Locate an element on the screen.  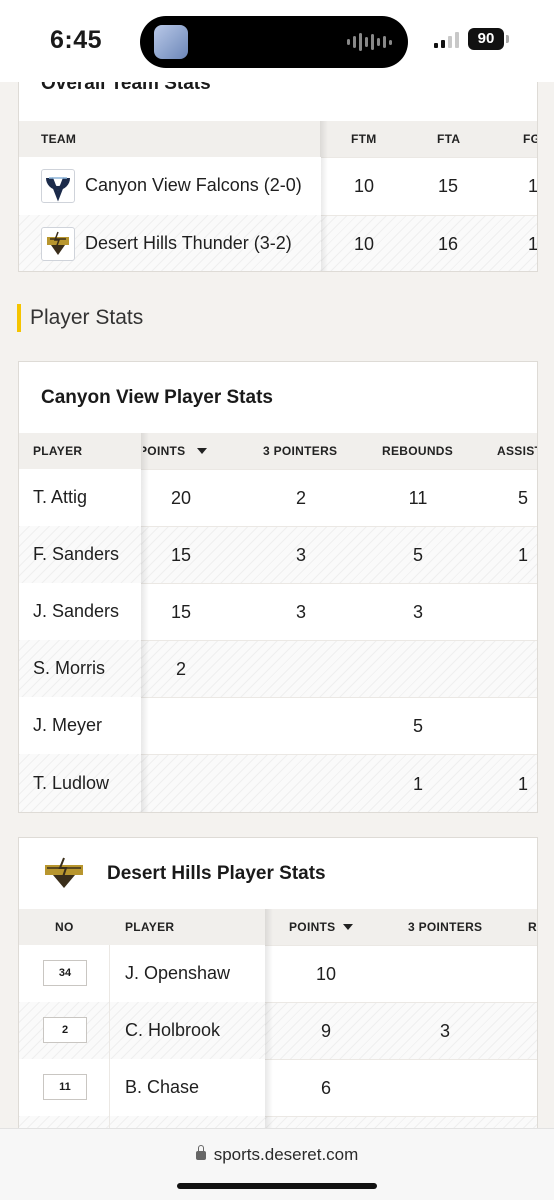
player-name: T. Ludlow is located at coordinates (71, 783).